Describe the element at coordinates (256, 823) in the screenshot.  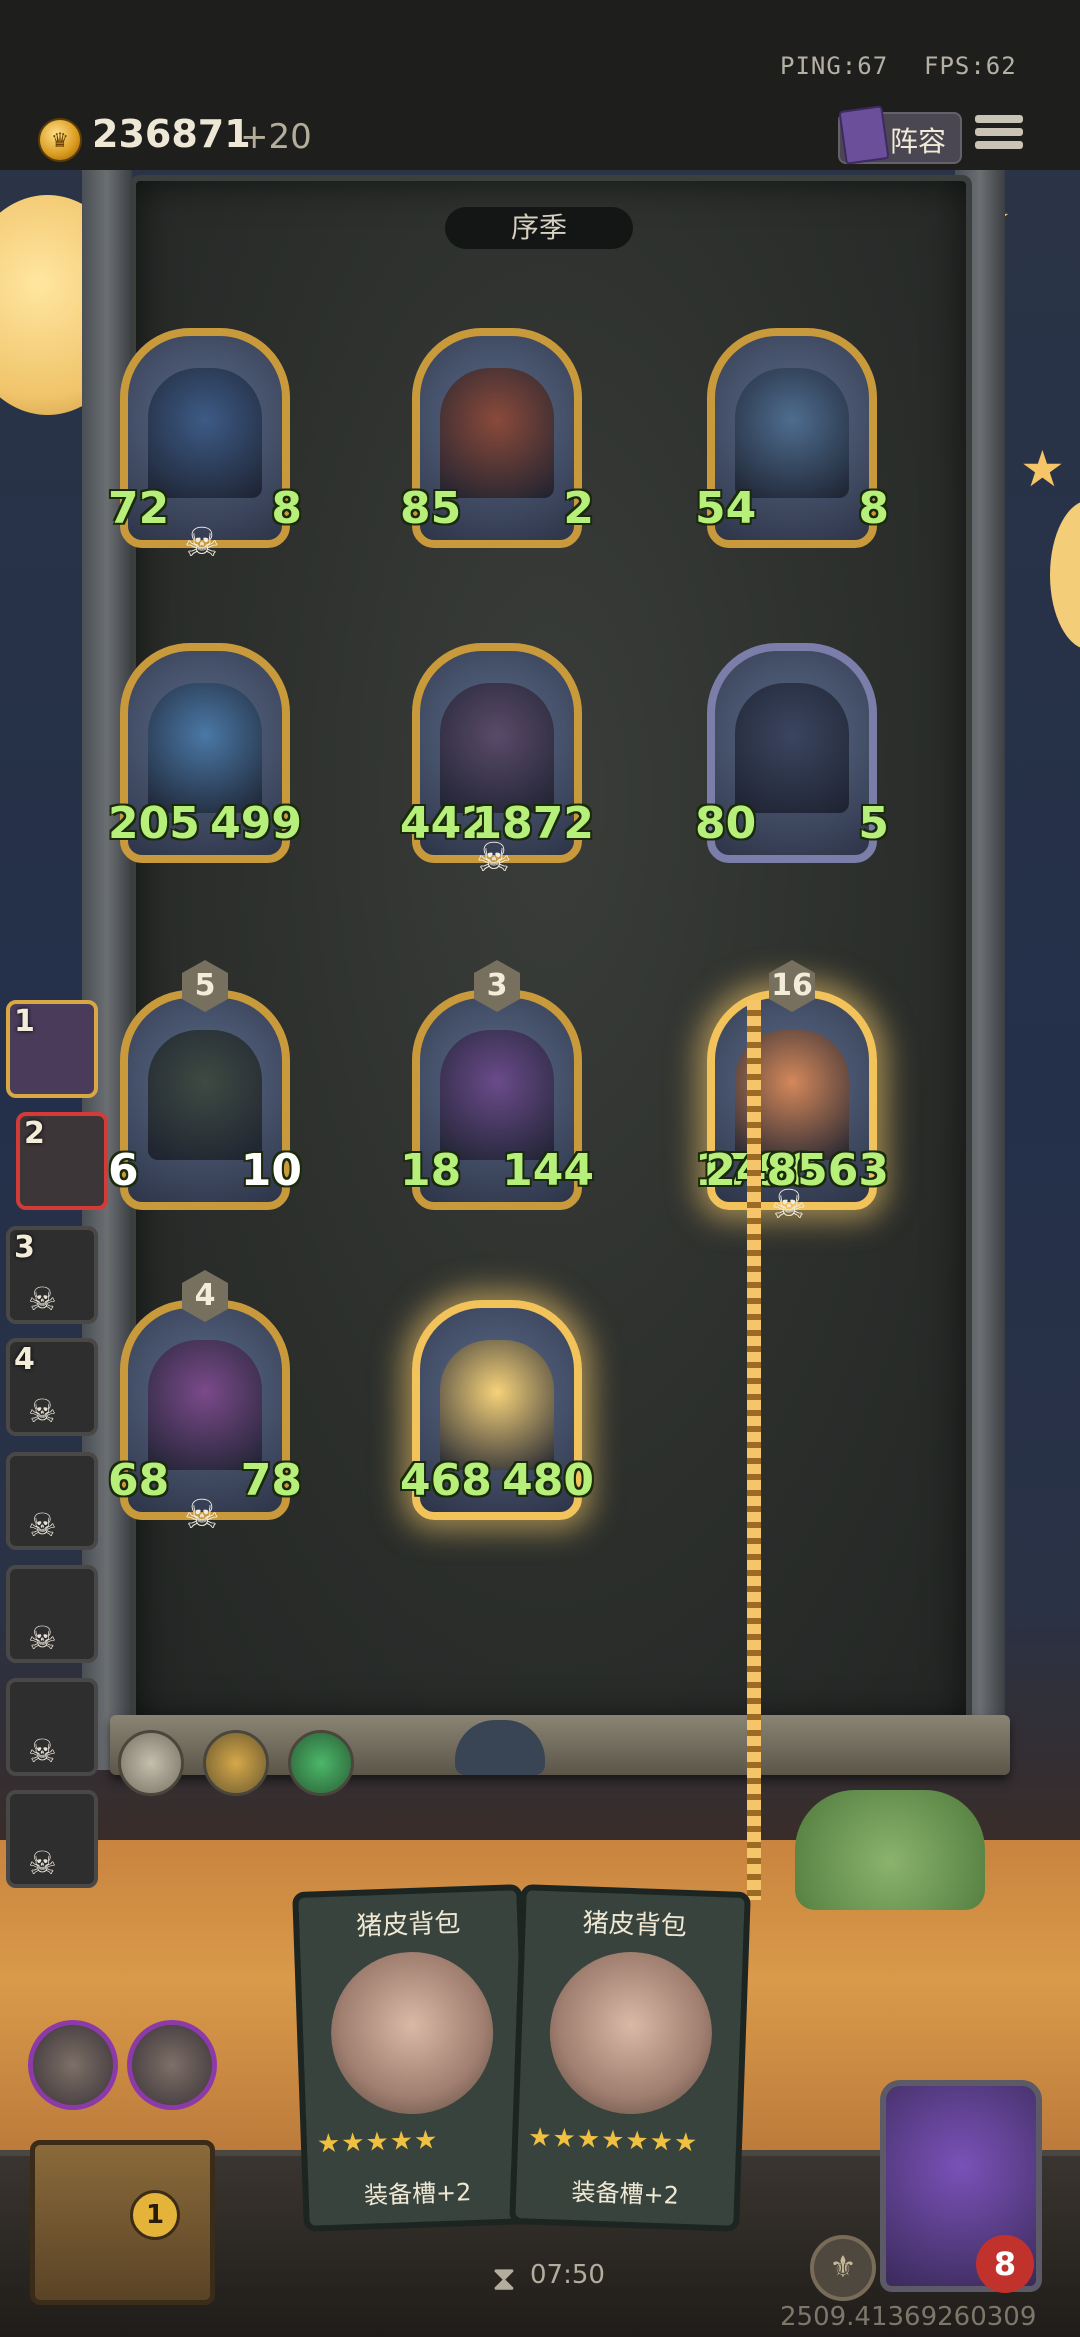
I see `unit-health: 499` at that location.